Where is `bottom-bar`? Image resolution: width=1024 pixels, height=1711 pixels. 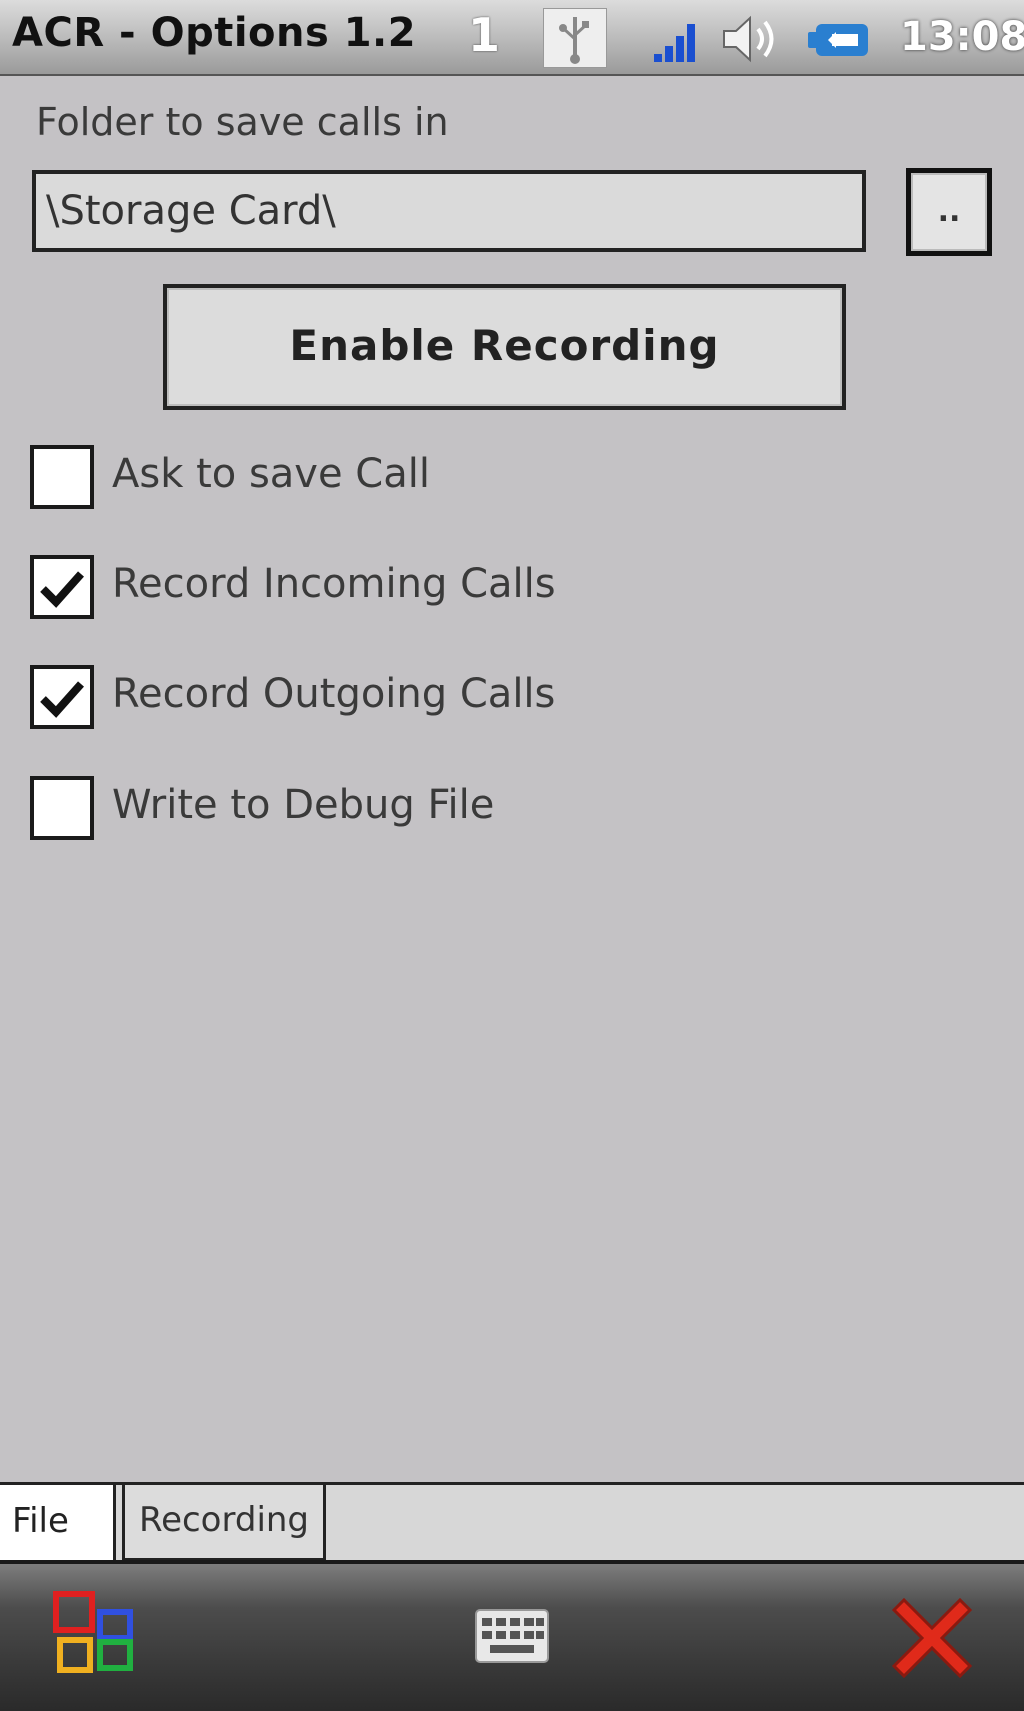 bottom-bar is located at coordinates (512, 1635).